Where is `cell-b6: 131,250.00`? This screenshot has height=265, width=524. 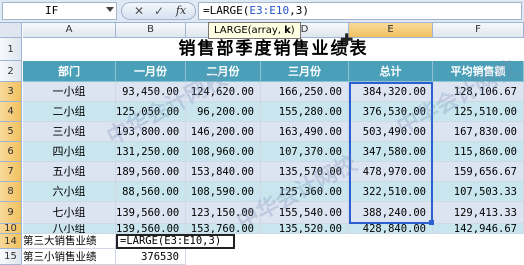 cell-b6: 131,250.00 is located at coordinates (151, 152).